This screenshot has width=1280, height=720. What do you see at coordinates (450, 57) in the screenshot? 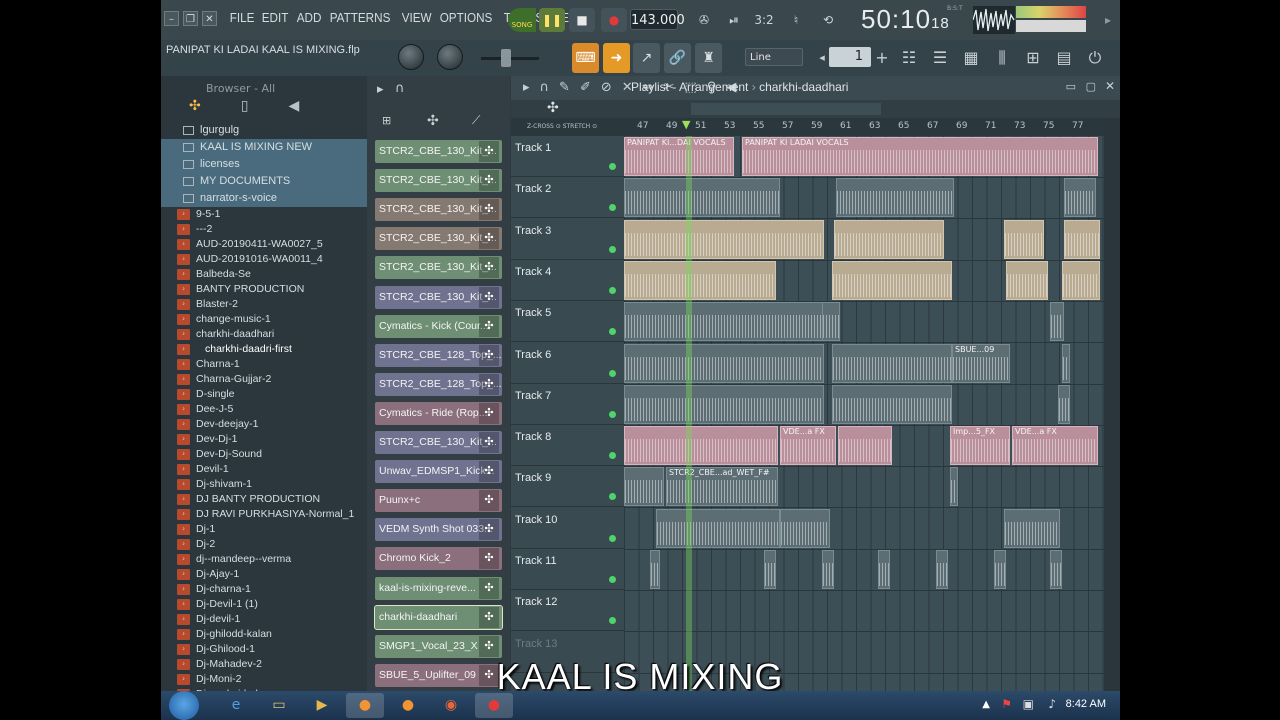
I see `master-pitch-knob` at bounding box center [450, 57].